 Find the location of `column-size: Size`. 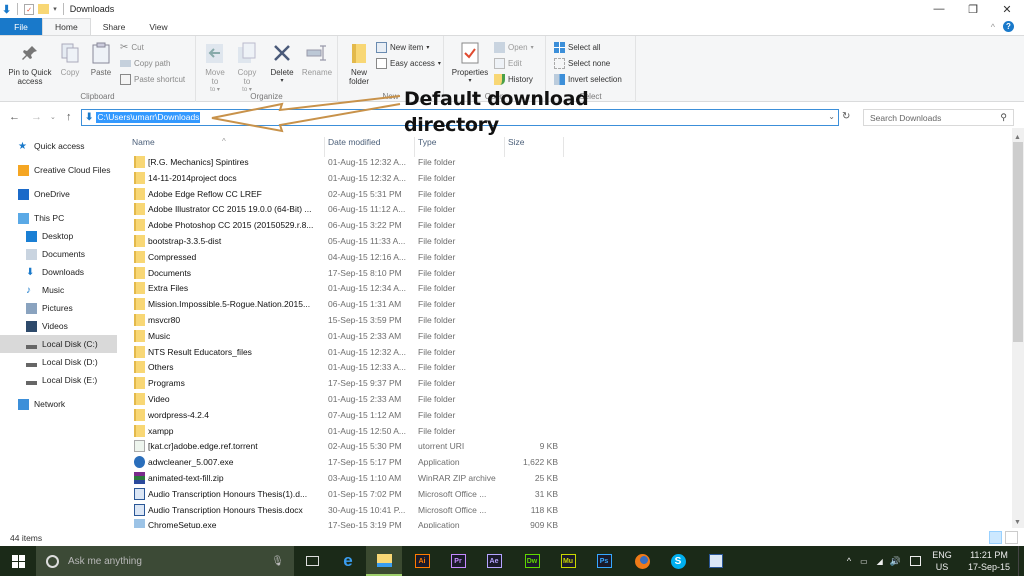

column-size: Size is located at coordinates (516, 142).